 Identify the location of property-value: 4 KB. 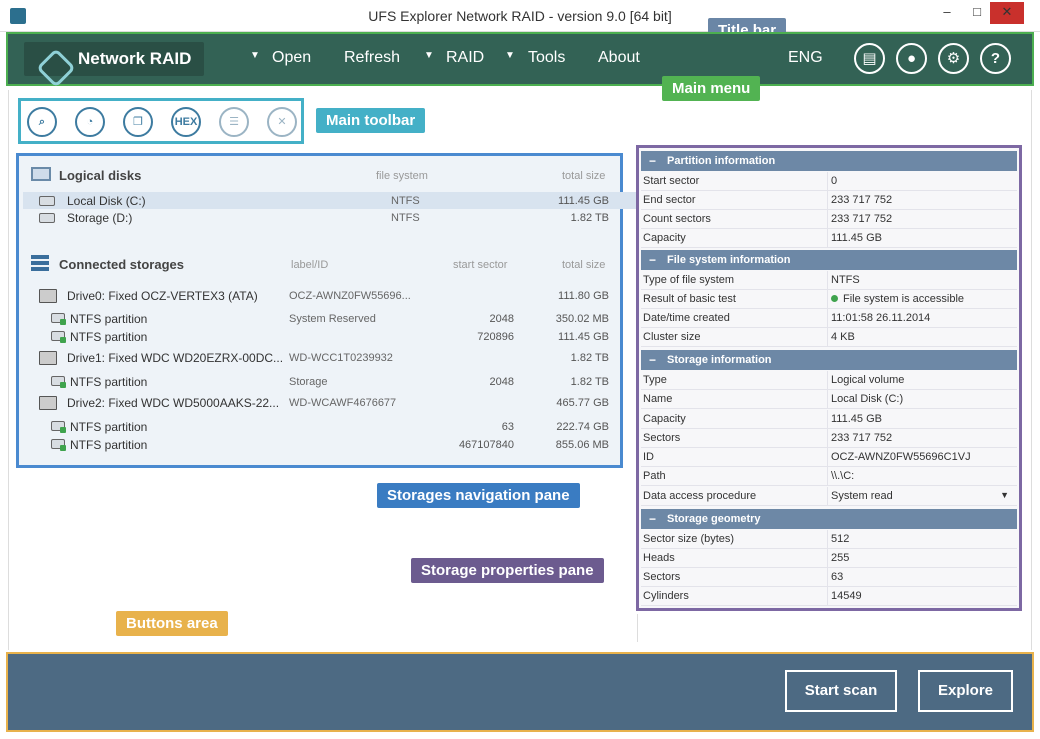
(843, 337).